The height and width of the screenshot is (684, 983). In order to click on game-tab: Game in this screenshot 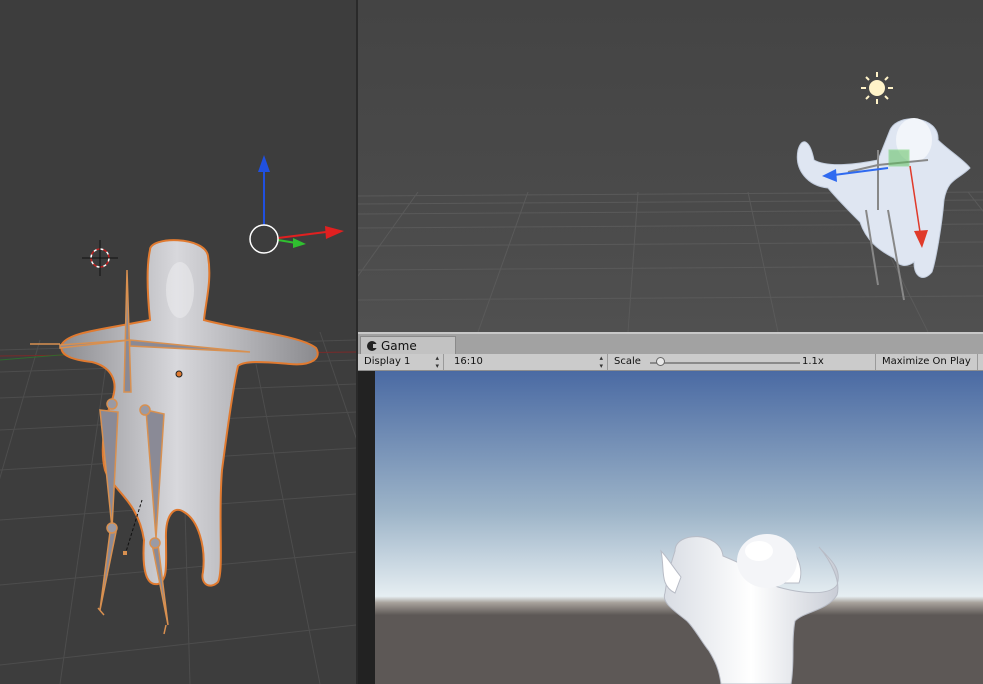, I will do `click(408, 346)`.